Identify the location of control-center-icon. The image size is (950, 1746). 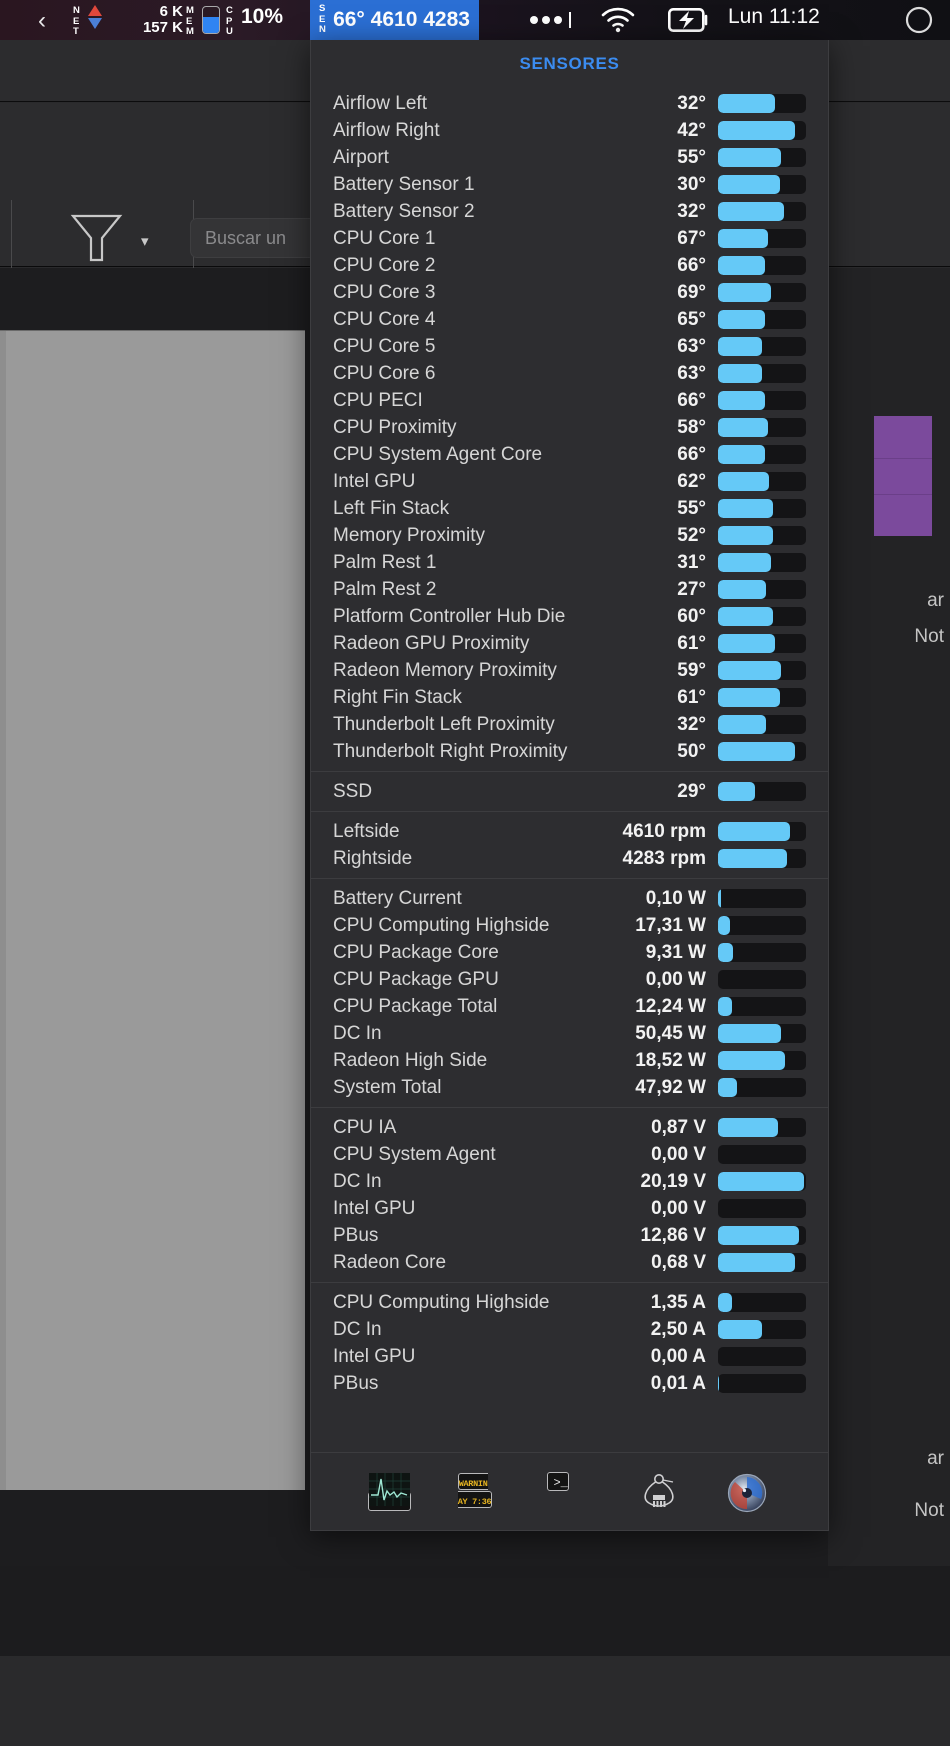
(919, 22).